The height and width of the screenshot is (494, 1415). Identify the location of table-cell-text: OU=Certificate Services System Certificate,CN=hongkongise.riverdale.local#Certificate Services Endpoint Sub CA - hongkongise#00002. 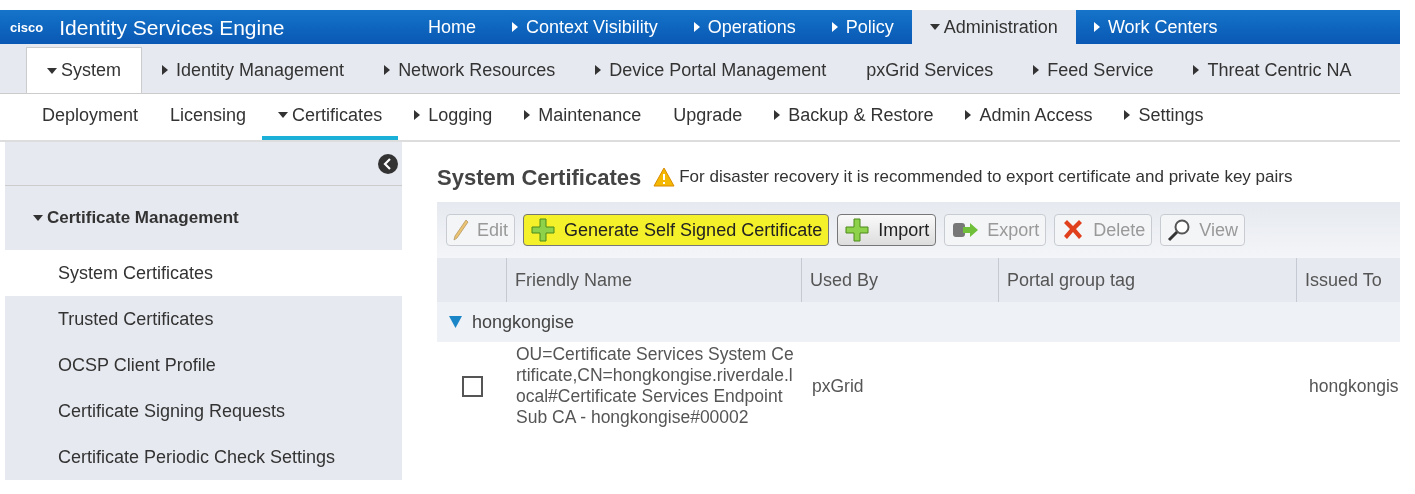
(655, 386).